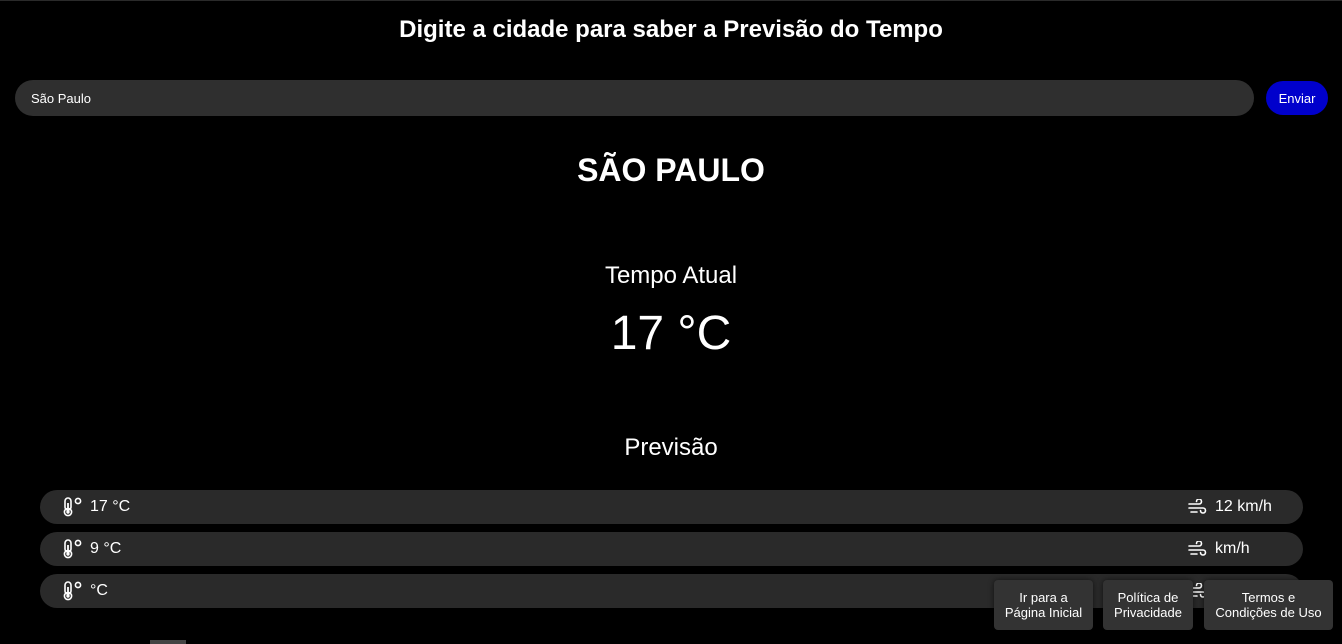  I want to click on current-weather-heading: Tempo Atual, so click(671, 275).